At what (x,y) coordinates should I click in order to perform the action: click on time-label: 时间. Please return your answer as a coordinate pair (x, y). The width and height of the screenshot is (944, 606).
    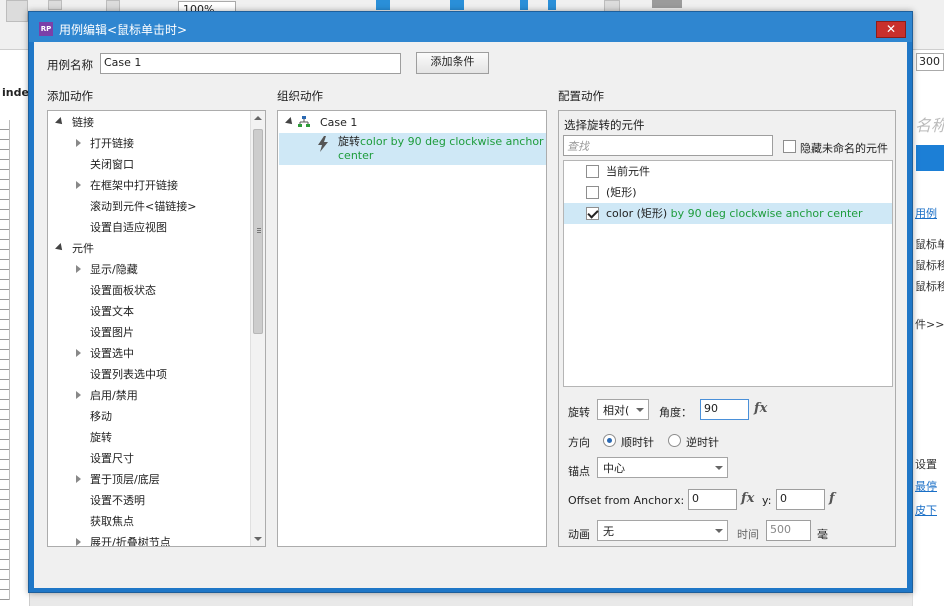
    Looking at the image, I should click on (748, 534).